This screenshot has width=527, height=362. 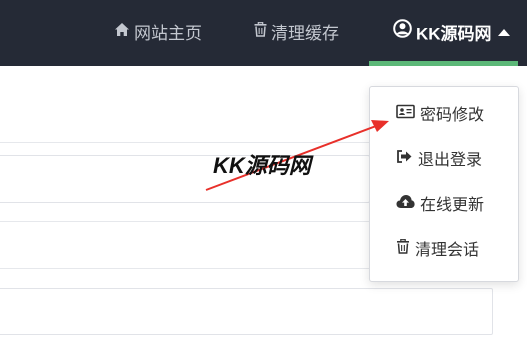 I want to click on watermark-arrow, so click(x=297, y=155).